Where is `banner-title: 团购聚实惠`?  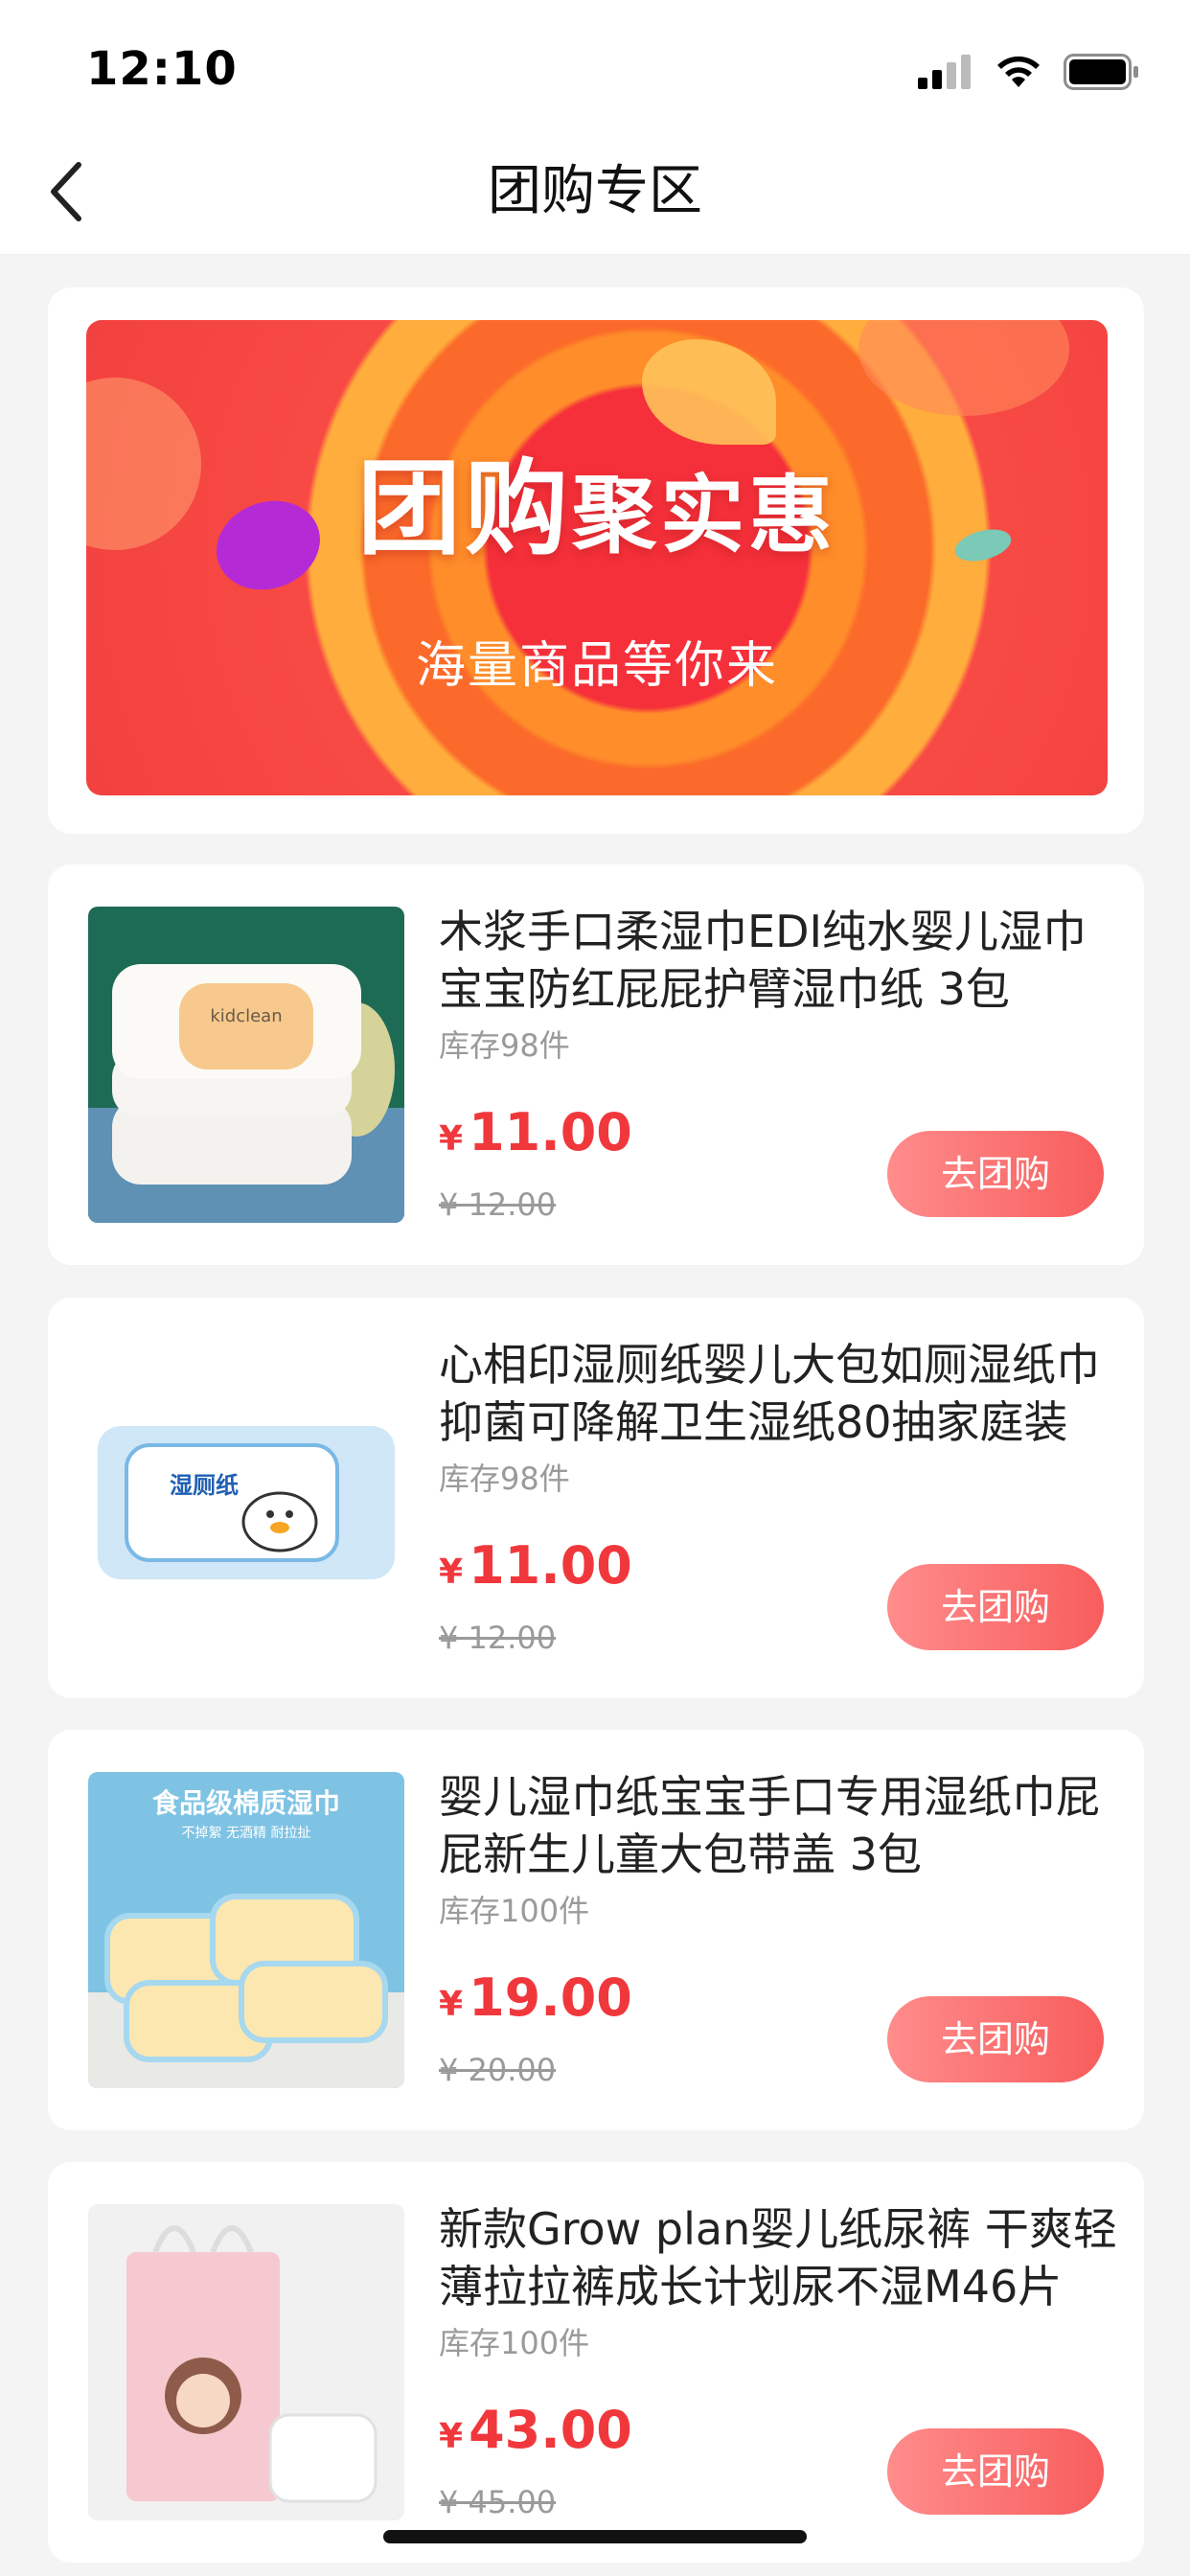 banner-title: 团购聚实惠 is located at coordinates (597, 500).